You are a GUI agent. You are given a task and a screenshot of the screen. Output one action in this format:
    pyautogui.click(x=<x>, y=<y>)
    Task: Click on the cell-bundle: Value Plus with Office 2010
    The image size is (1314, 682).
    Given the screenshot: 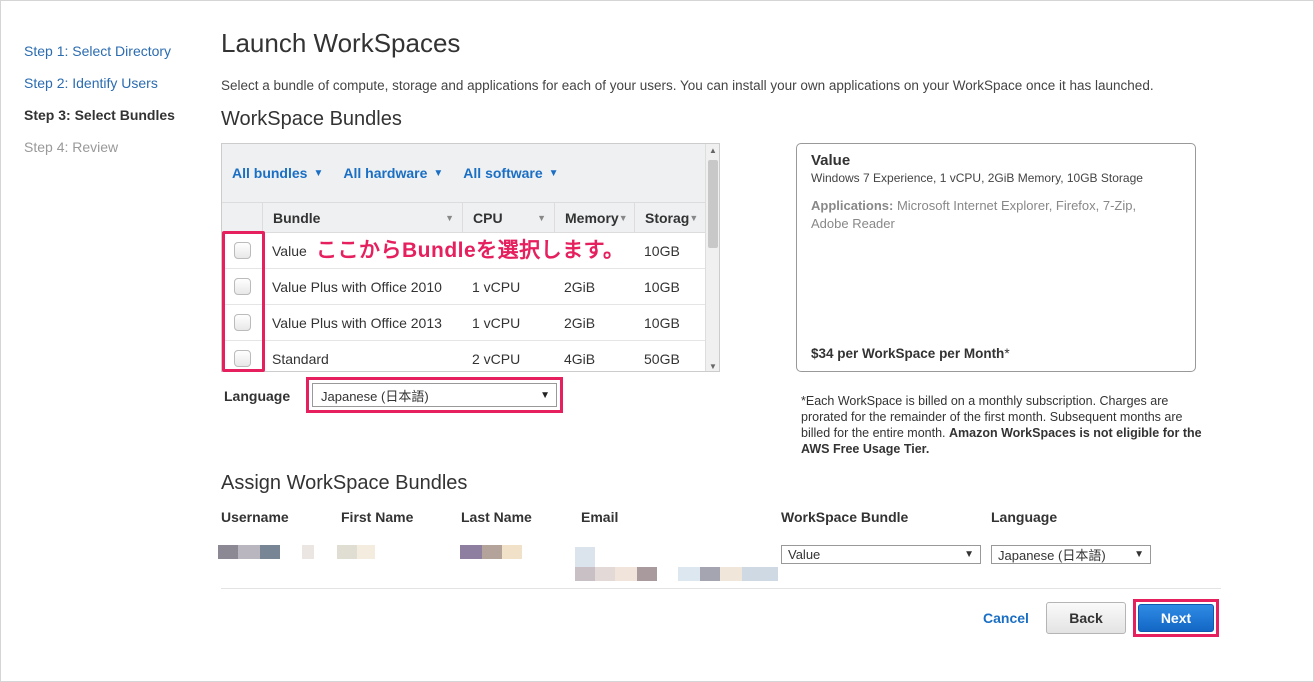 What is the action you would take?
    pyautogui.click(x=357, y=286)
    